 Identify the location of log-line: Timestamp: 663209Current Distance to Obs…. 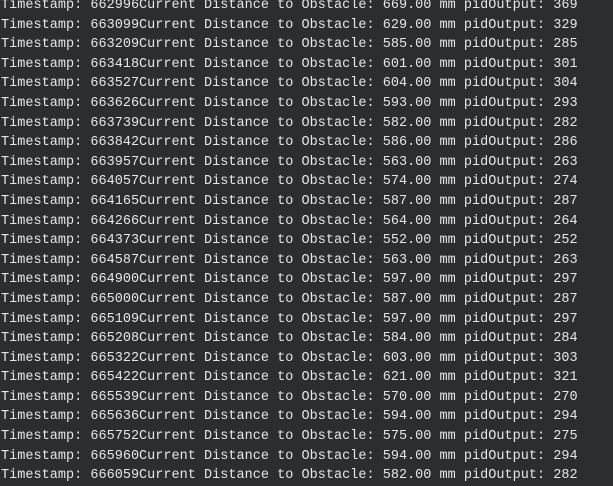
(289, 45).